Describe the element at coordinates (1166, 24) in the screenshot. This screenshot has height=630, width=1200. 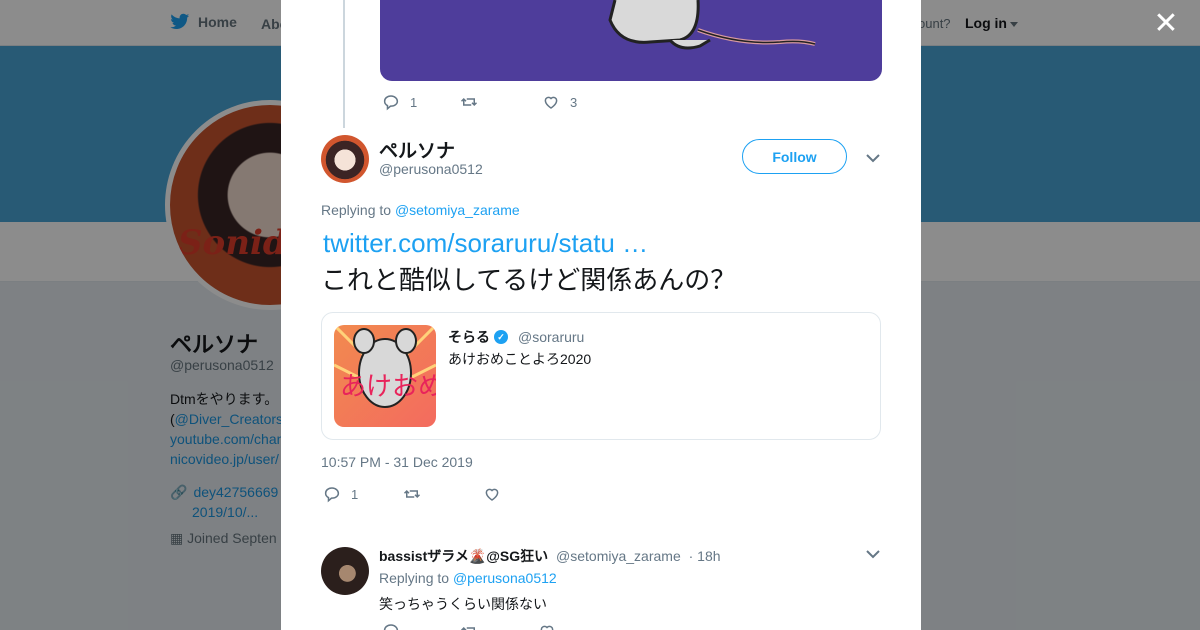
I see `close-icon: ✕` at that location.